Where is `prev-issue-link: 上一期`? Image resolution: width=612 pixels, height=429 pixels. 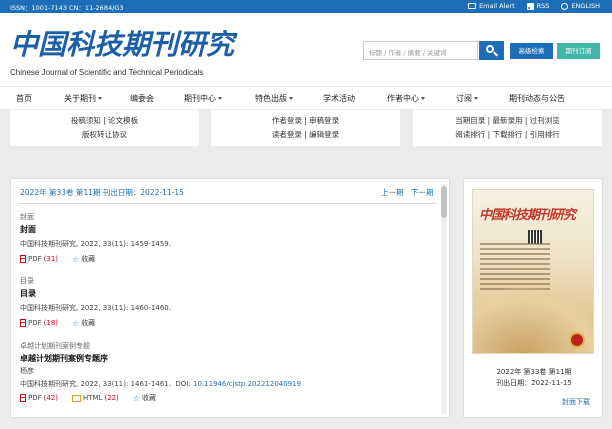 prev-issue-link: 上一期 is located at coordinates (392, 192).